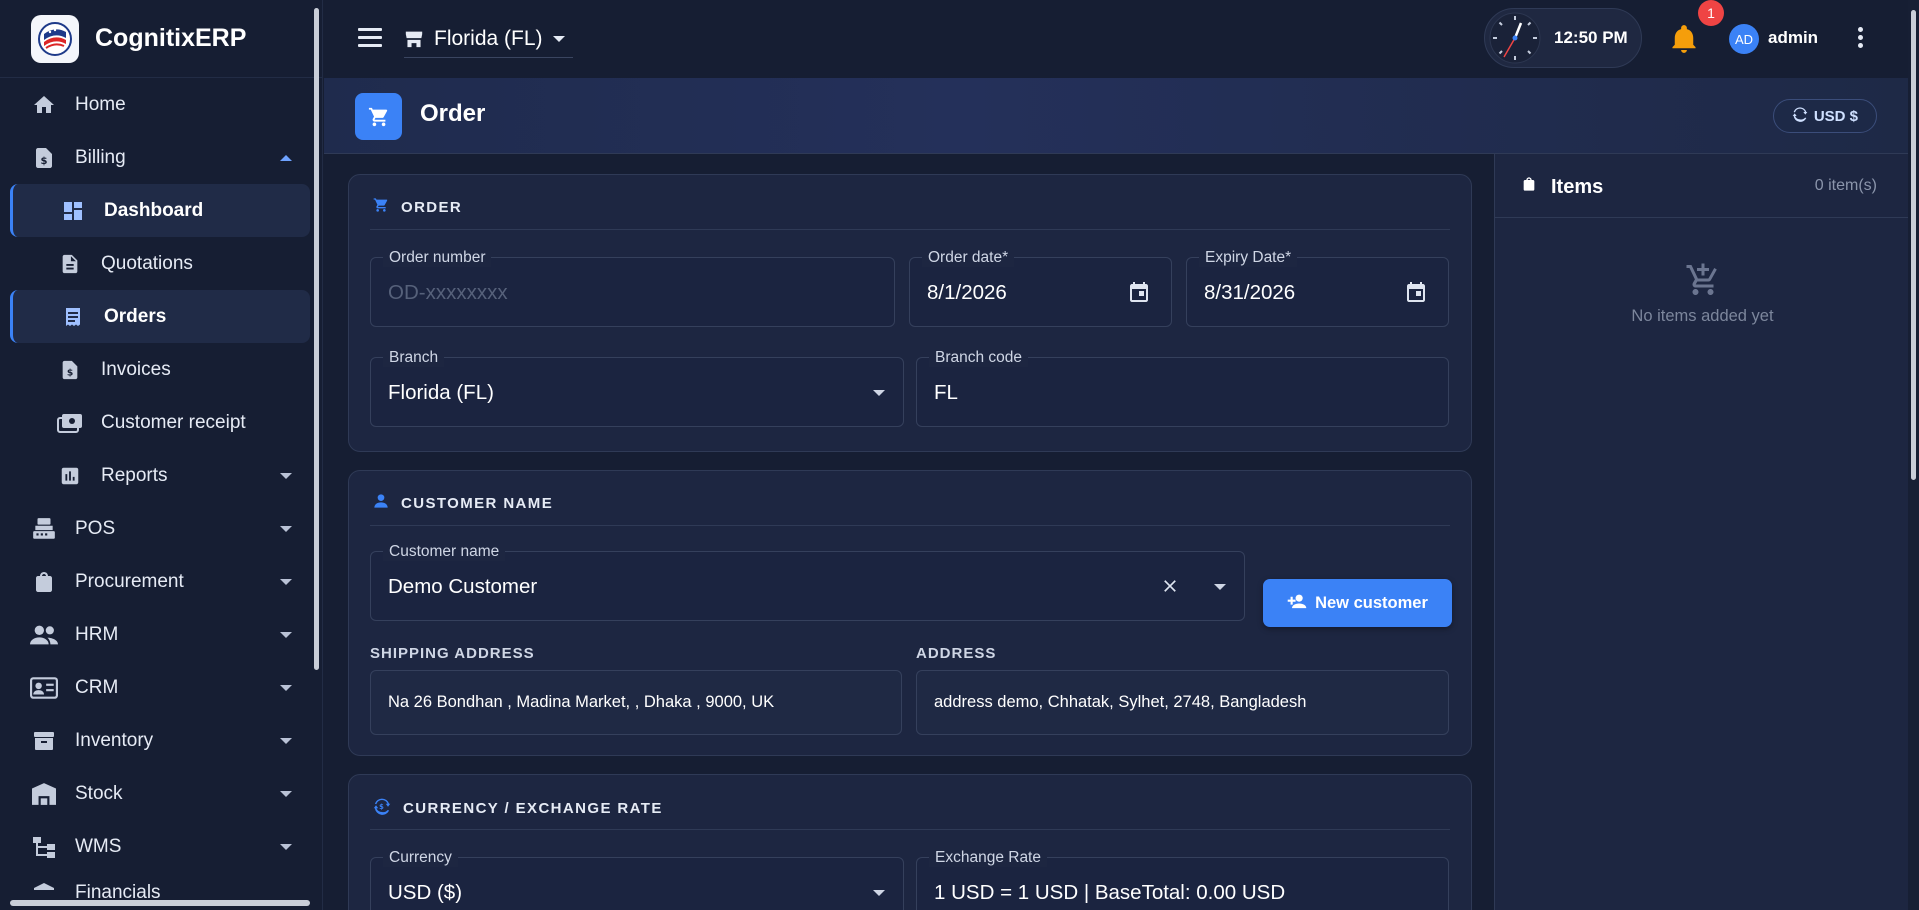 The width and height of the screenshot is (1919, 910). I want to click on sidebar-item-label: Stock, so click(99, 793).